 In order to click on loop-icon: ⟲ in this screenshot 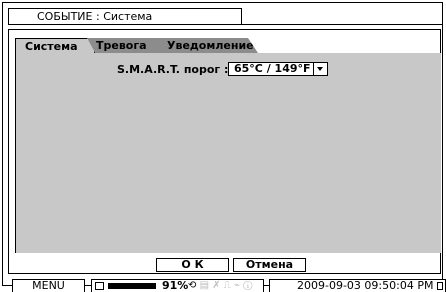, I will do `click(192, 285)`.